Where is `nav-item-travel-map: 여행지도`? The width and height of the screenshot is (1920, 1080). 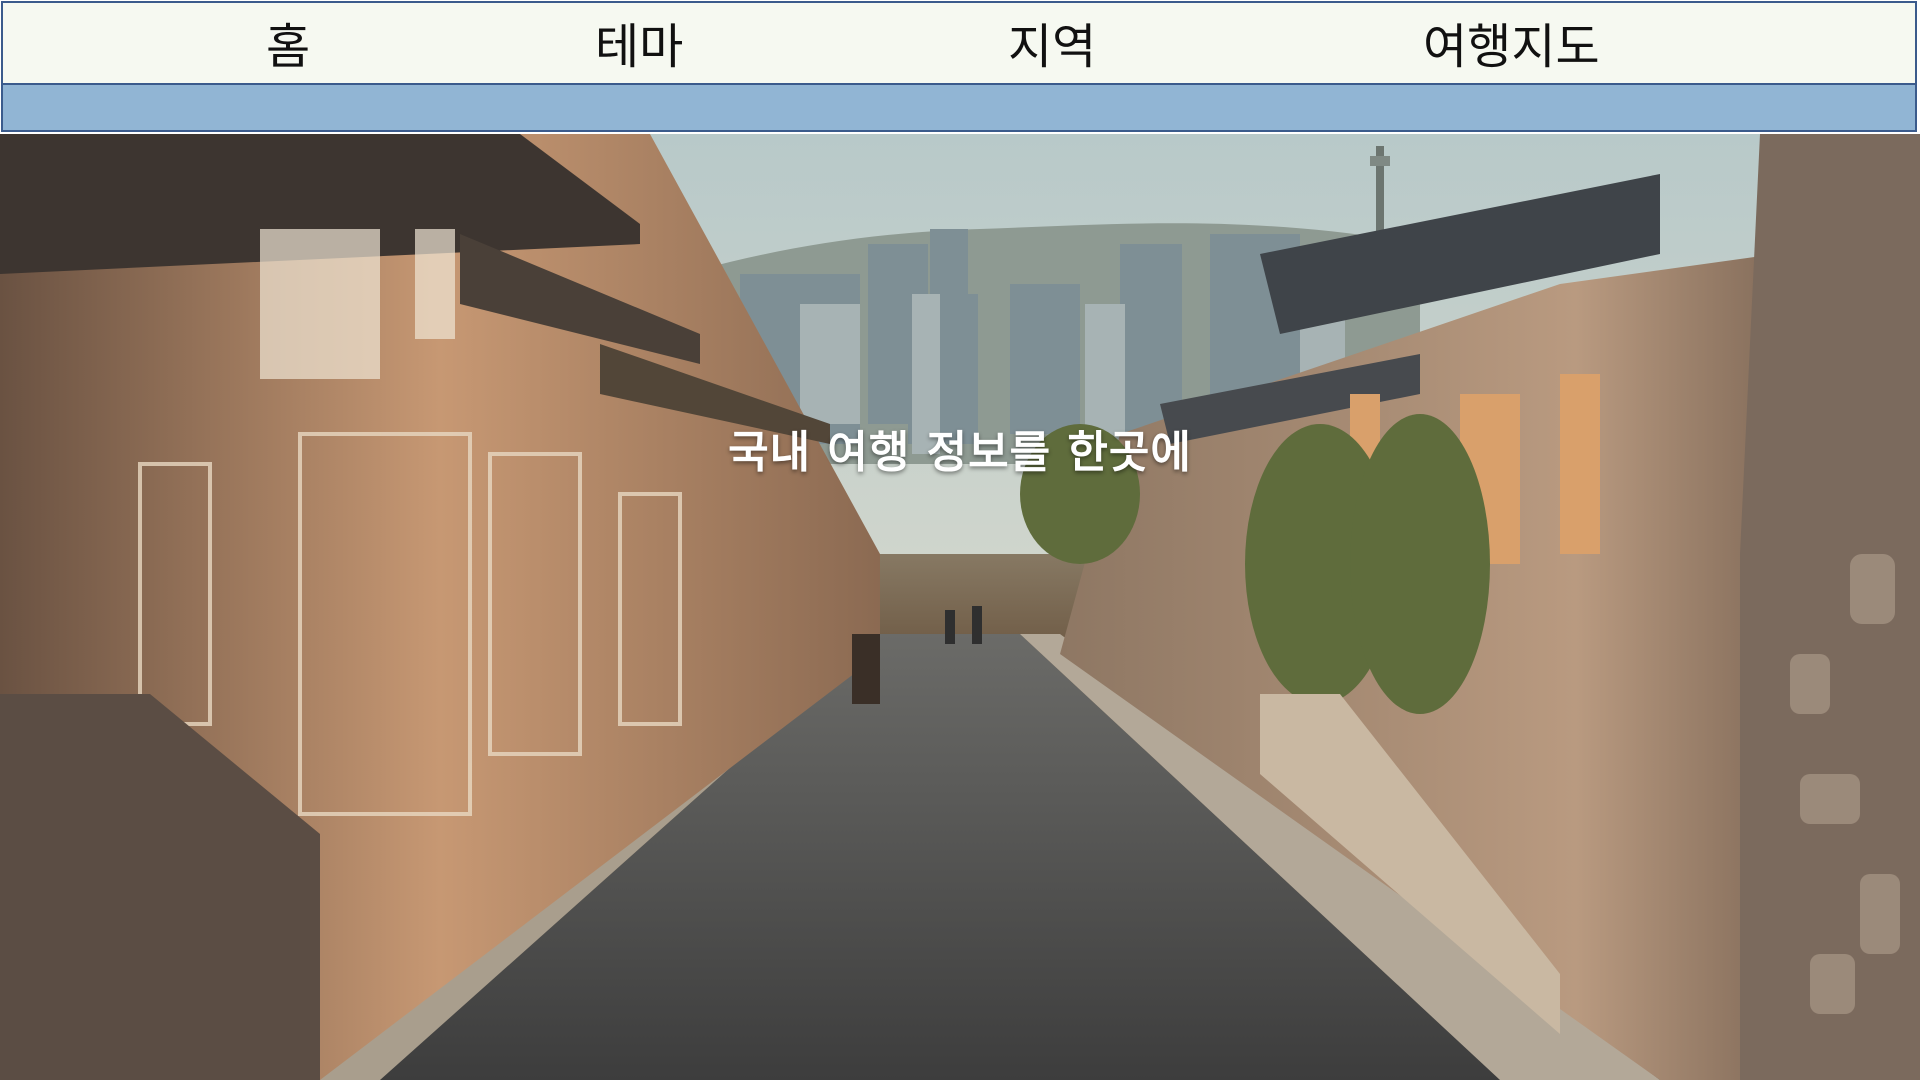 nav-item-travel-map: 여행지도 is located at coordinates (1511, 47).